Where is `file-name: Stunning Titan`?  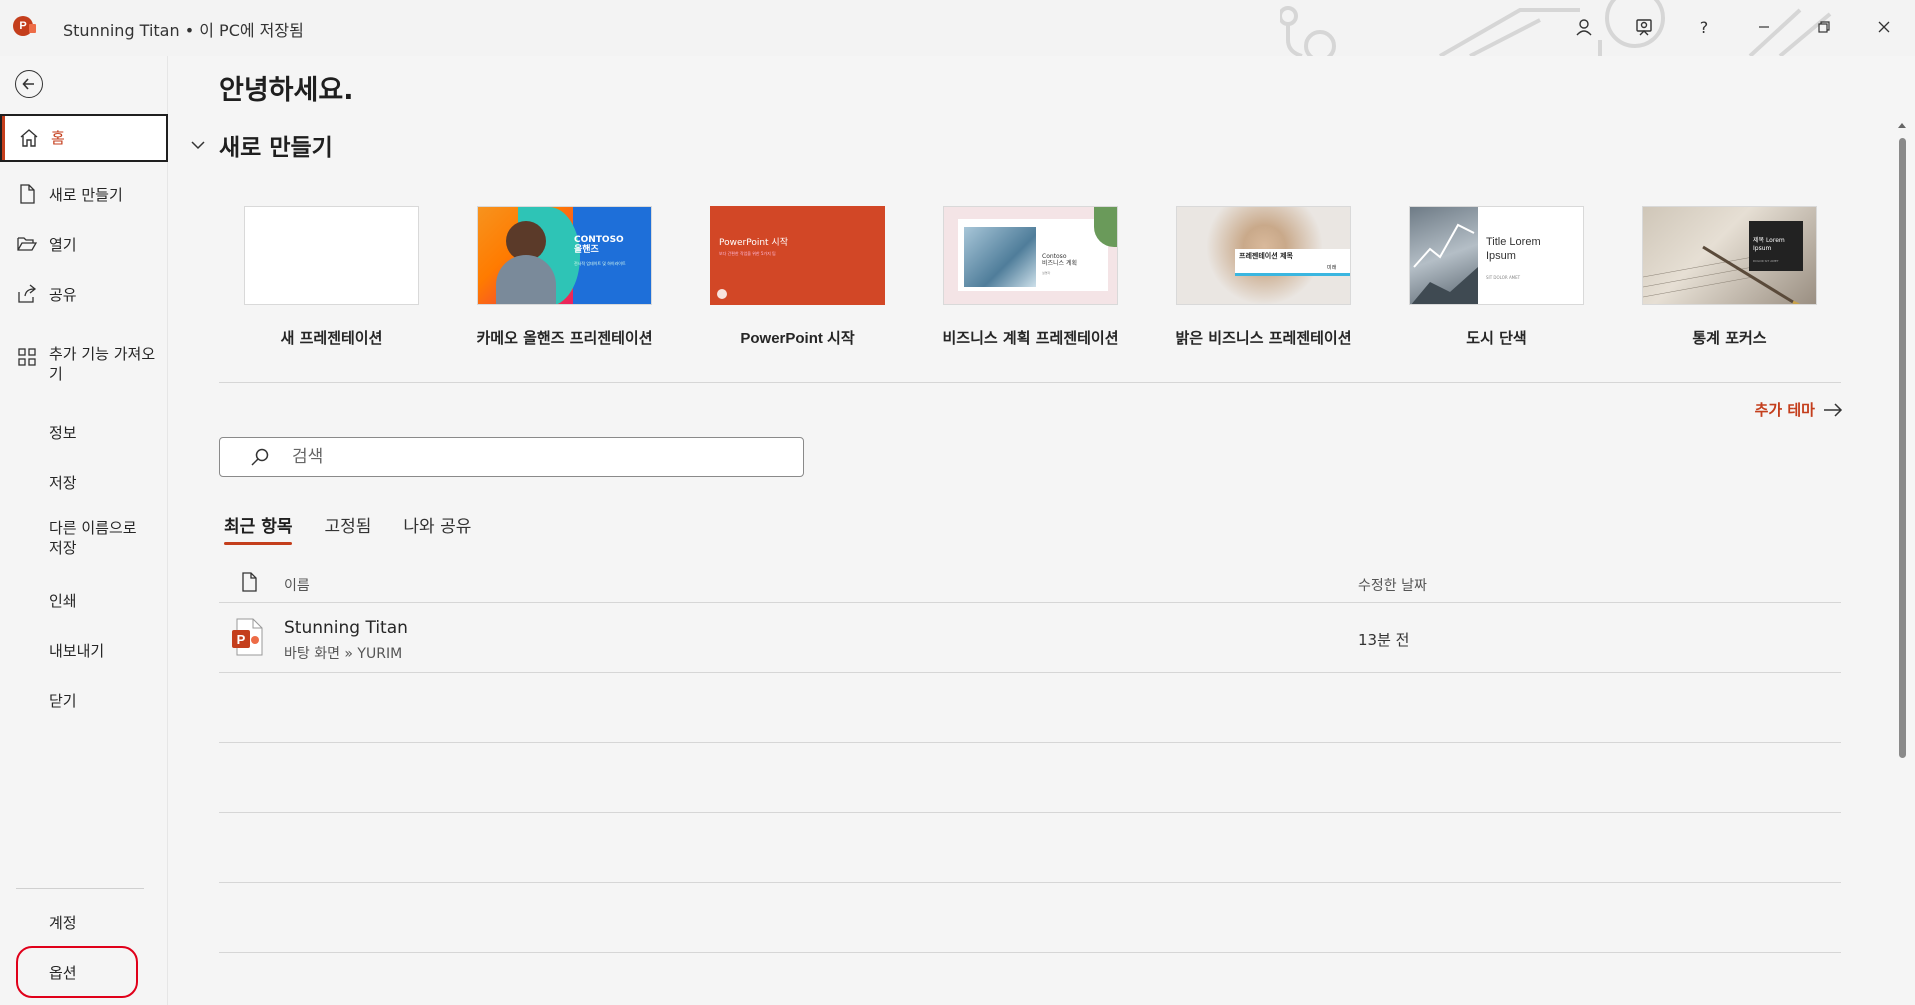 file-name: Stunning Titan is located at coordinates (346, 628).